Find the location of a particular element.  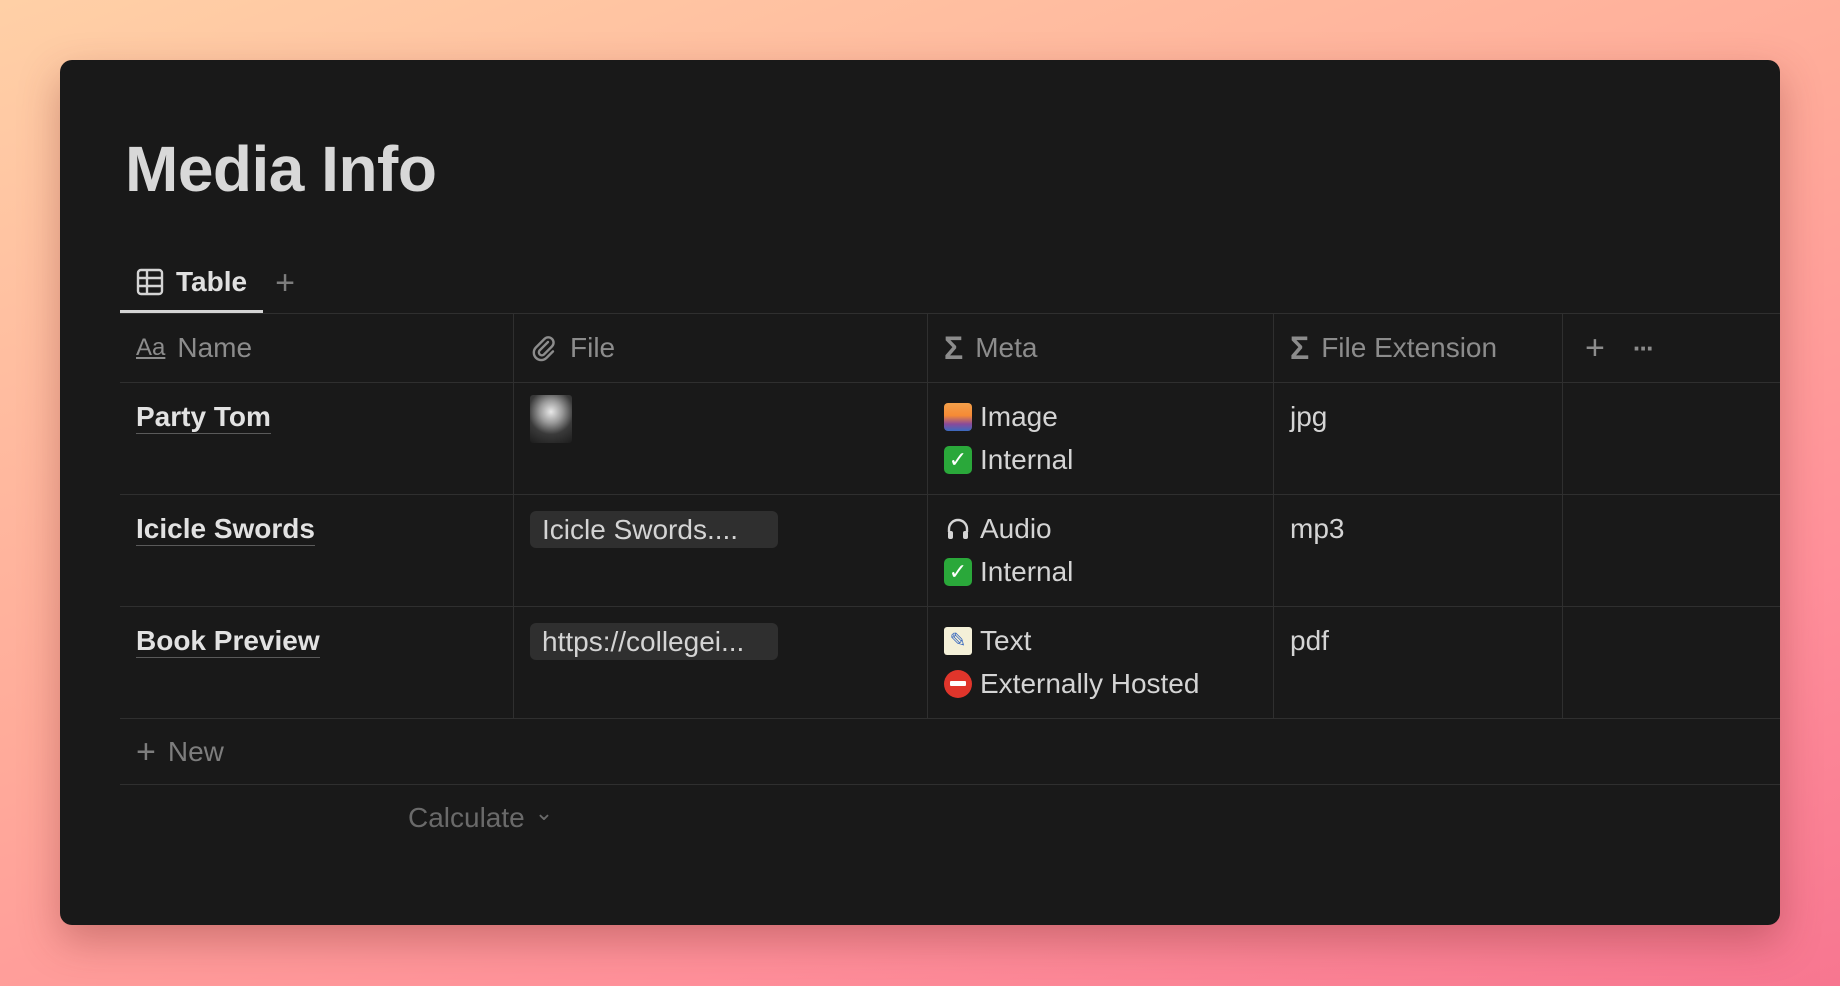

paperclip-icon is located at coordinates (544, 348).